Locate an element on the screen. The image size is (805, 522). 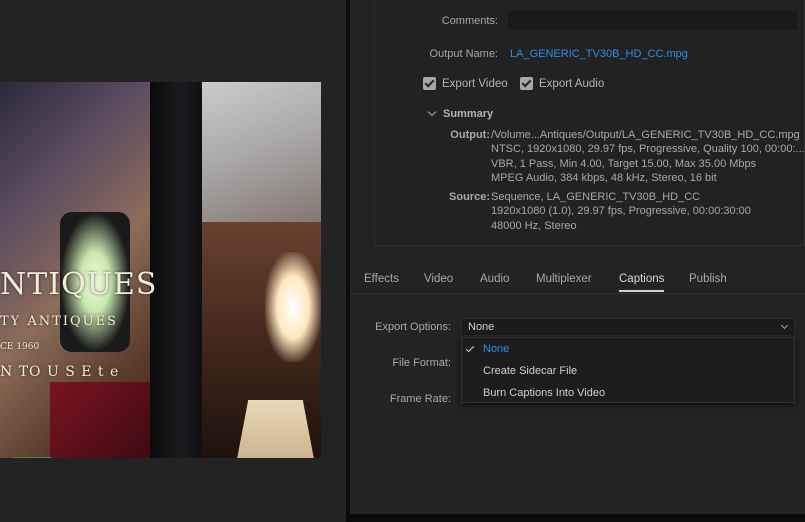
menu-item-burn-captions-into-video: Burn Captions Into Video is located at coordinates (544, 393).